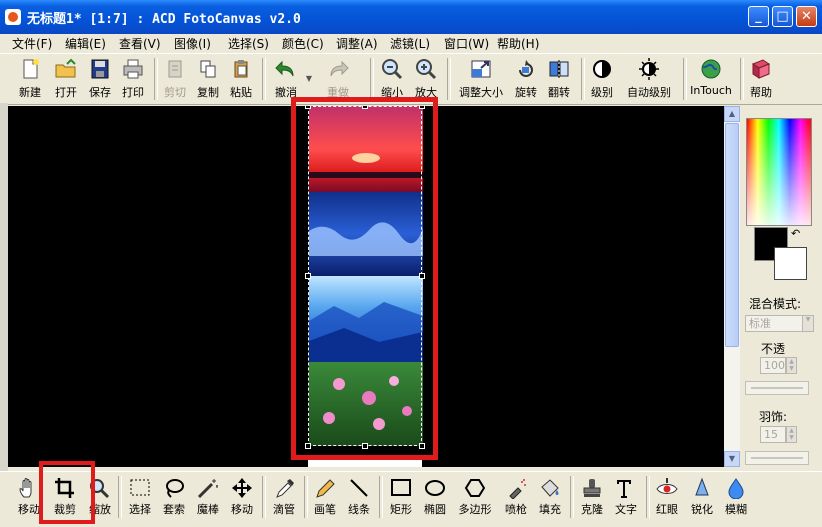 The width and height of the screenshot is (822, 527). I want to click on undo-dropdown: ▼, so click(309, 79).